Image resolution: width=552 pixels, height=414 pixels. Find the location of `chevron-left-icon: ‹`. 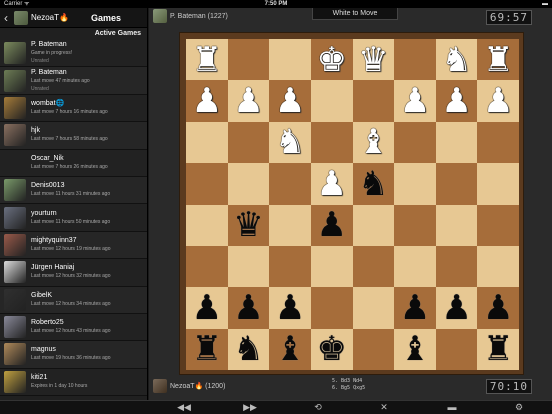

chevron-left-icon: ‹ is located at coordinates (9, 18).